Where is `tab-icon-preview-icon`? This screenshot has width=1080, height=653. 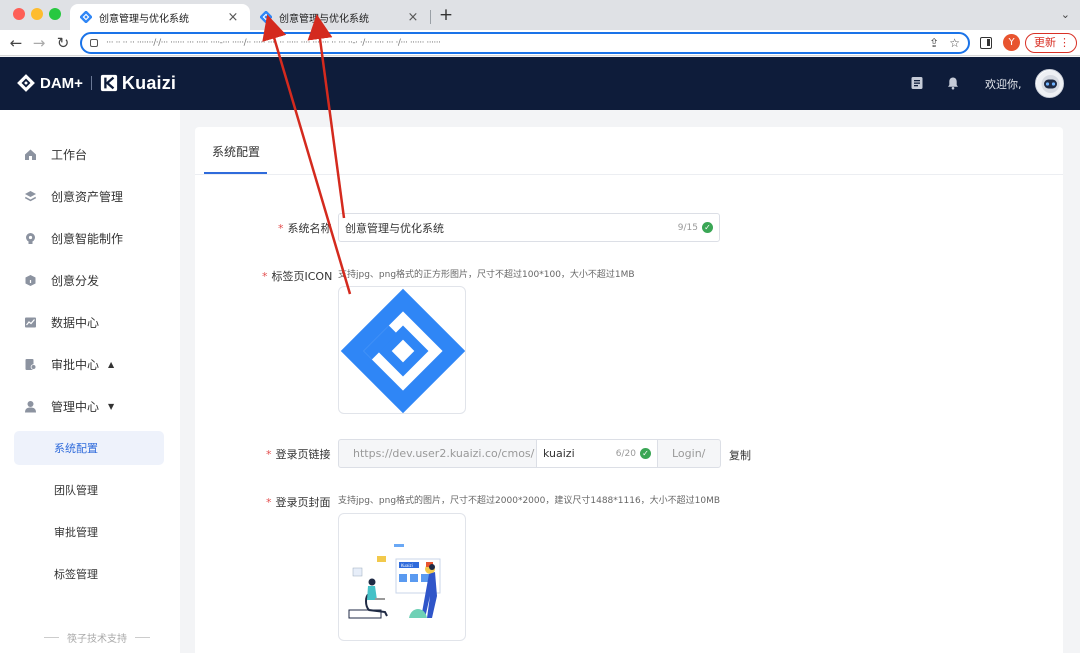
tab-icon-preview-icon is located at coordinates (402, 350).